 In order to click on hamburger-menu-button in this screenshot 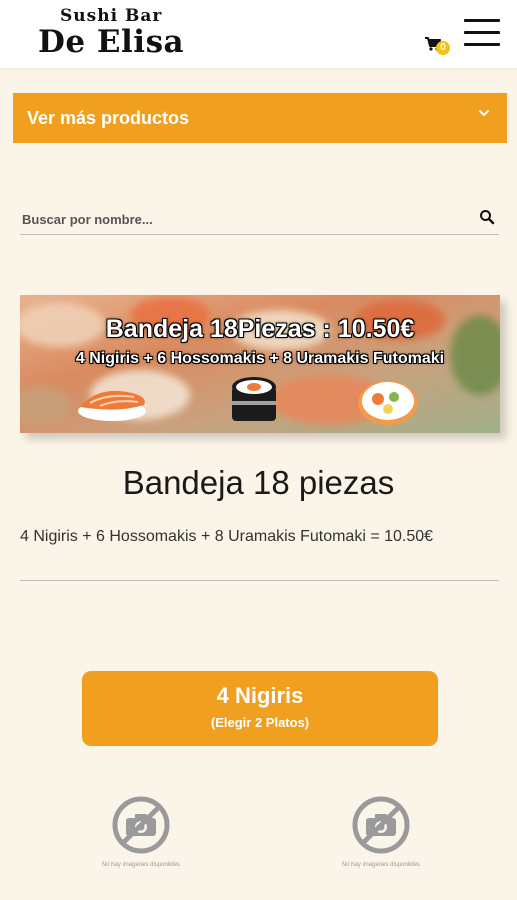, I will do `click(482, 33)`.